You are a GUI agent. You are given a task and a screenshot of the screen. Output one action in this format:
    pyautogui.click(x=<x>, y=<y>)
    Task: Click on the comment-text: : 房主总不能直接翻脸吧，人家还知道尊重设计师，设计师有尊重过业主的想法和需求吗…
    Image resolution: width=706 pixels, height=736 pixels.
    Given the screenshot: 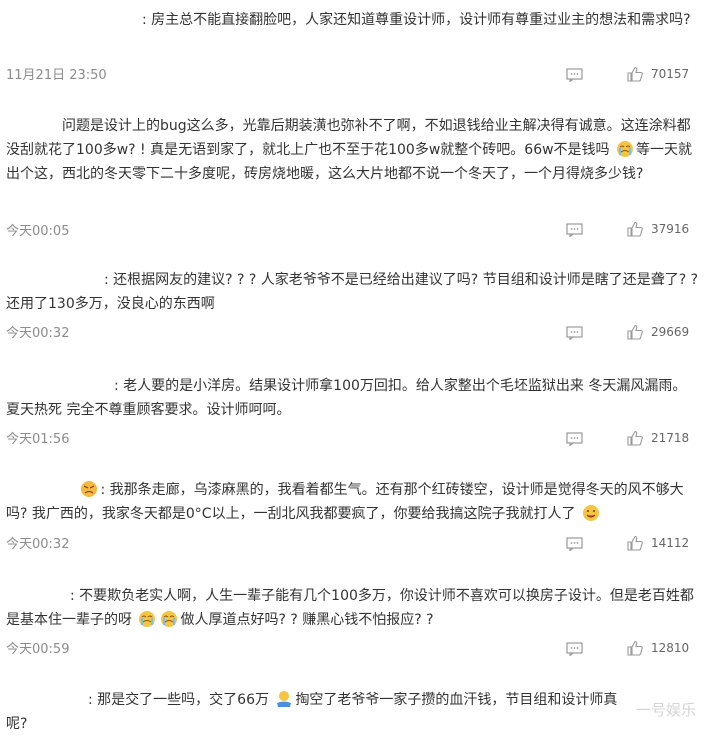 What is the action you would take?
    pyautogui.click(x=416, y=20)
    